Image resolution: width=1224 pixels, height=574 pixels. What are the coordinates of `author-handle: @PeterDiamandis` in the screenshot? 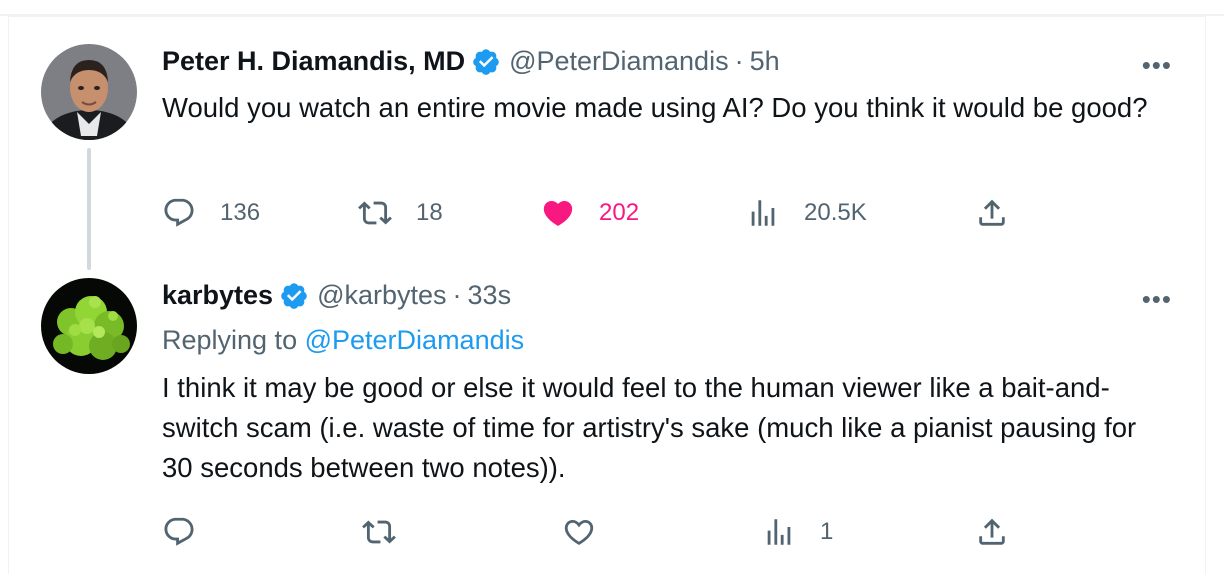 It's located at (619, 61).